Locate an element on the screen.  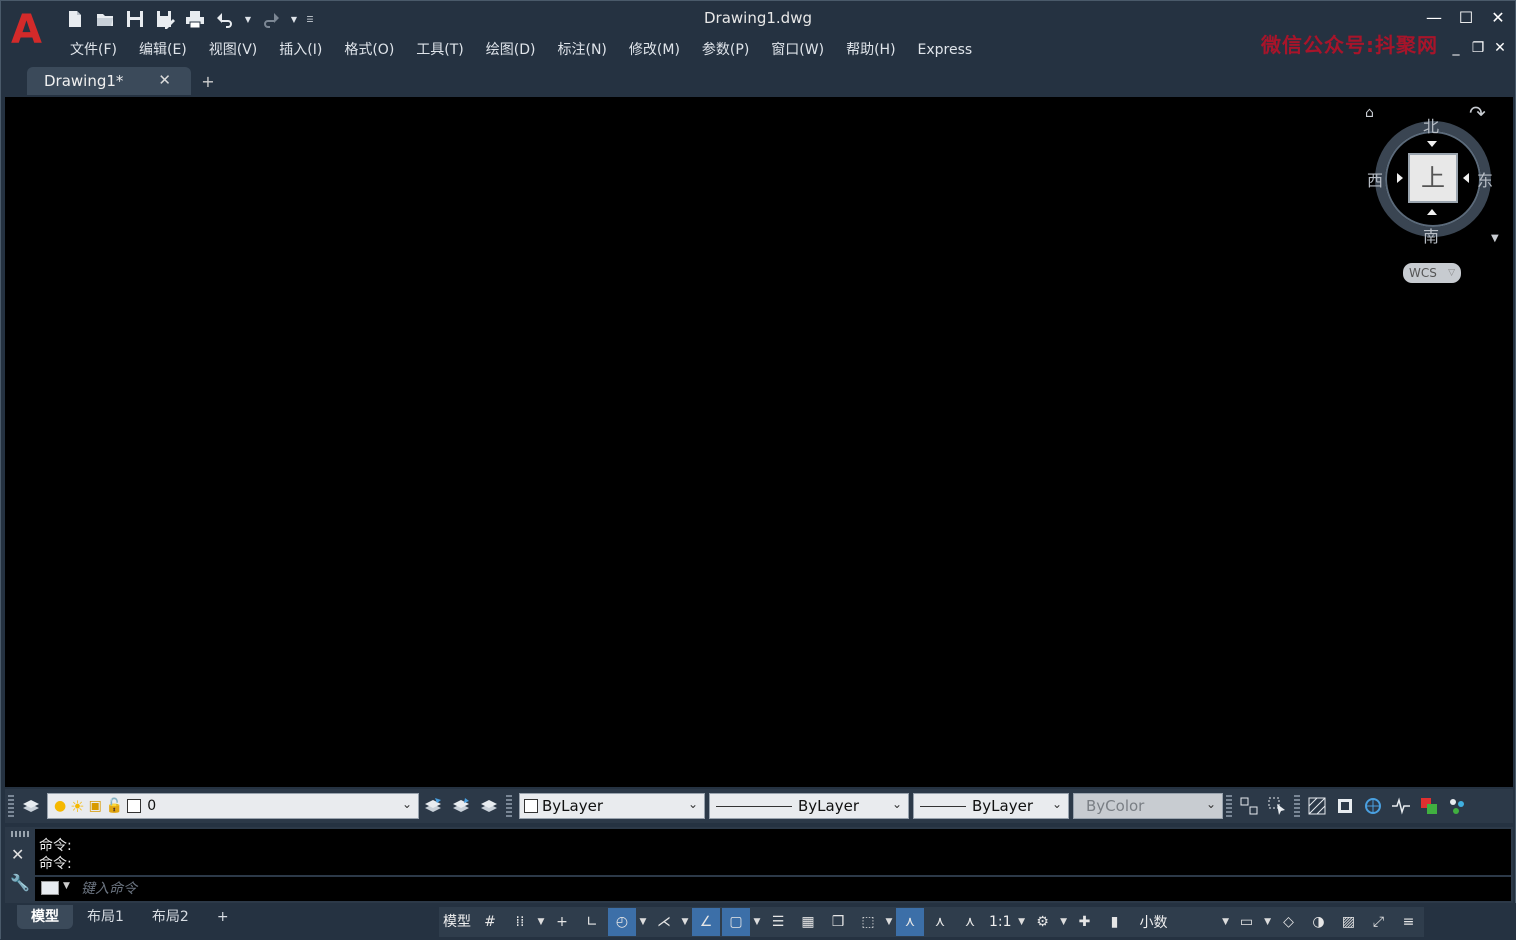
layer-previous-icon is located at coordinates (461, 806).